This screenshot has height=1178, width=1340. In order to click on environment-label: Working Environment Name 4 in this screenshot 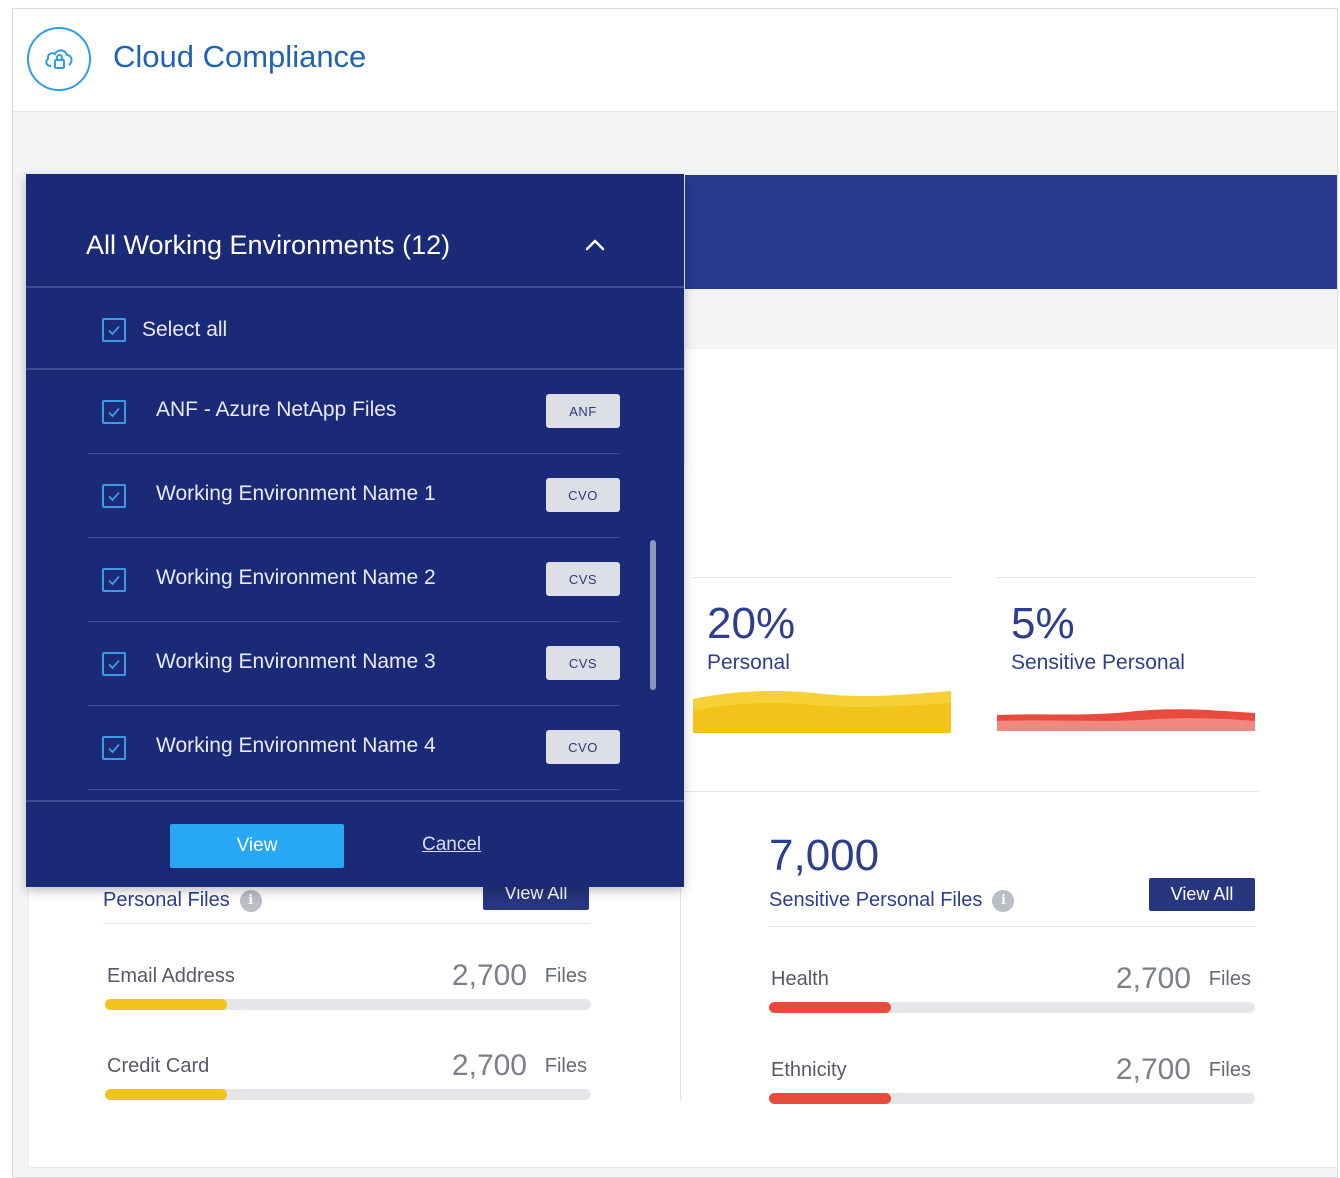, I will do `click(296, 745)`.